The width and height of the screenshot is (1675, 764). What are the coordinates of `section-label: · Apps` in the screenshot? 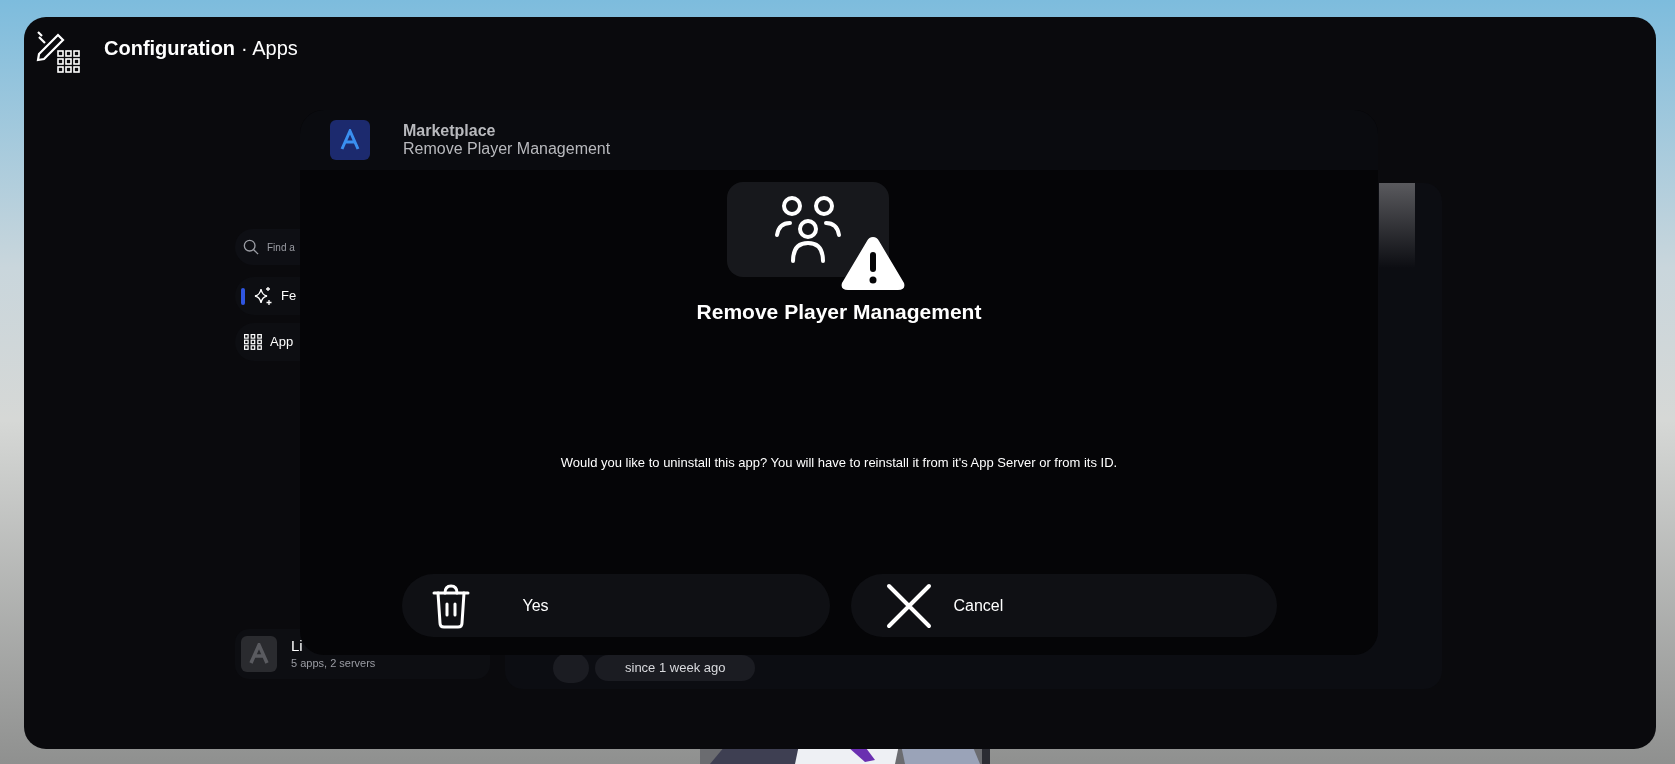 It's located at (269, 48).